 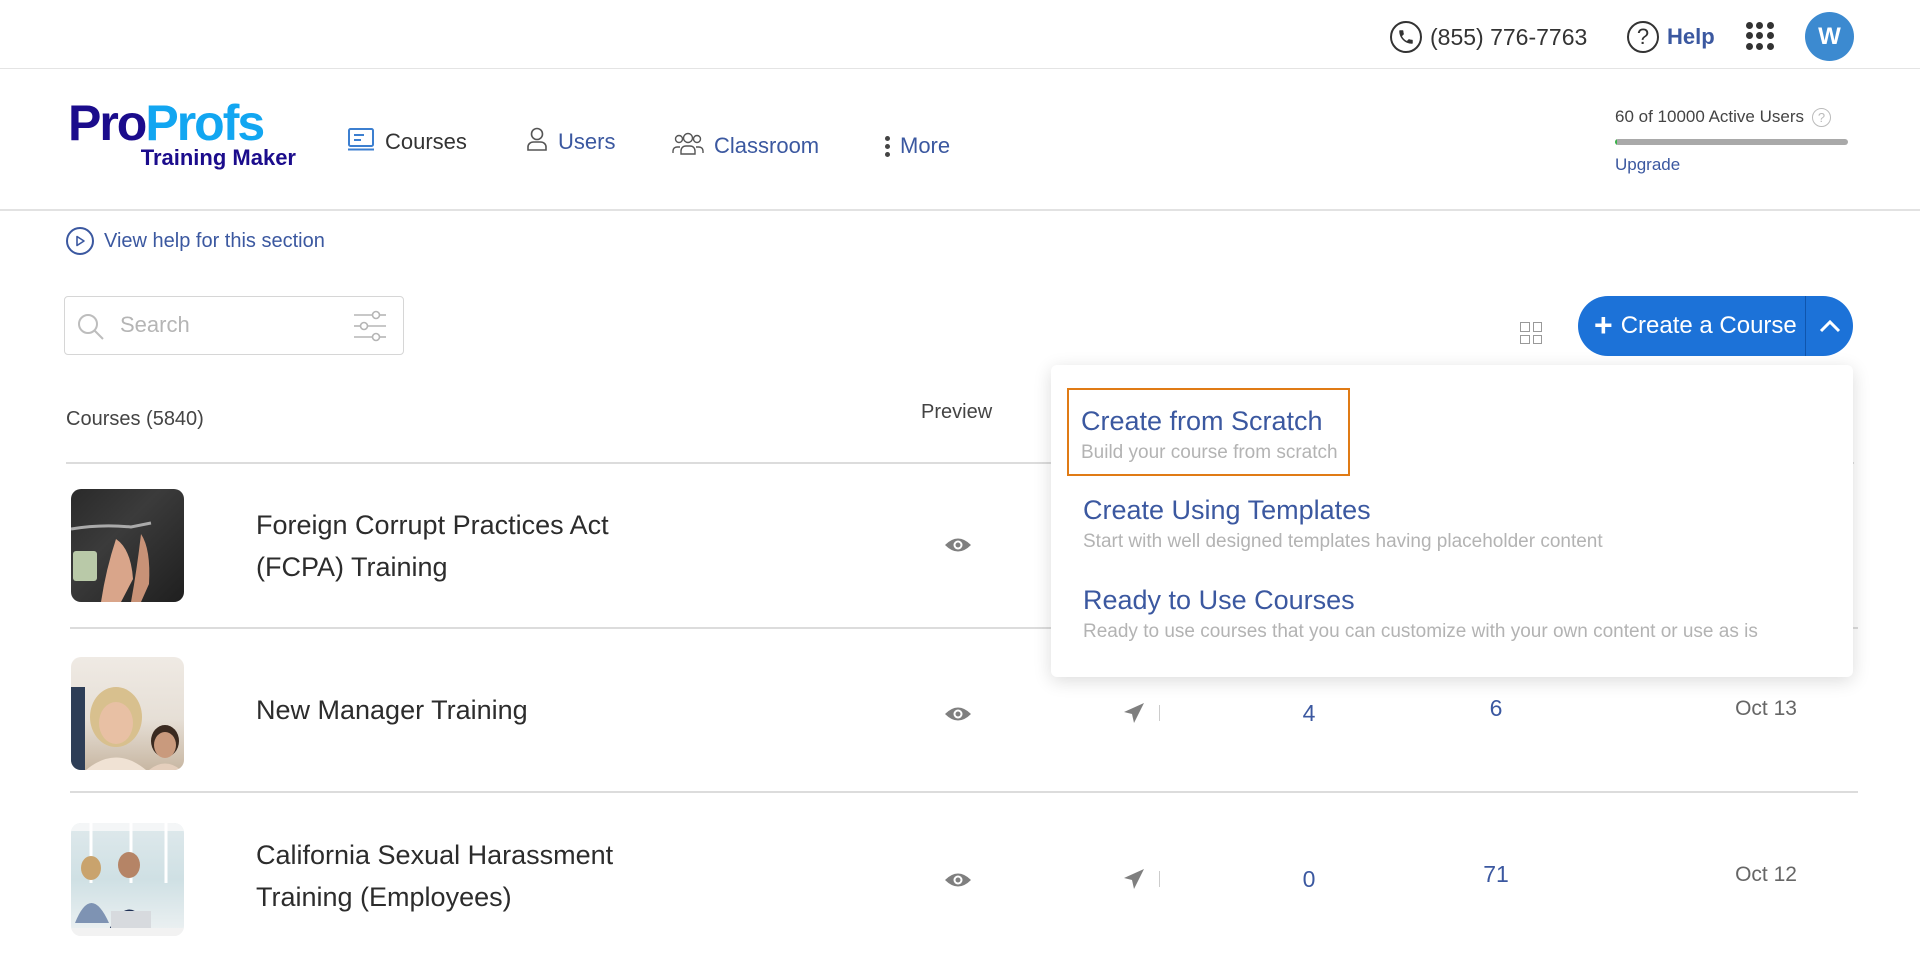 I want to click on course-date: Oct 13, so click(x=1766, y=708).